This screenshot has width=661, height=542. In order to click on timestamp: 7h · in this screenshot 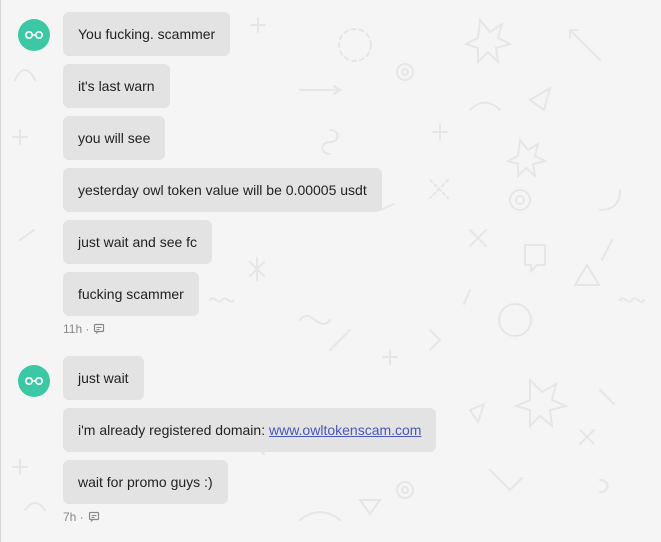, I will do `click(73, 517)`.